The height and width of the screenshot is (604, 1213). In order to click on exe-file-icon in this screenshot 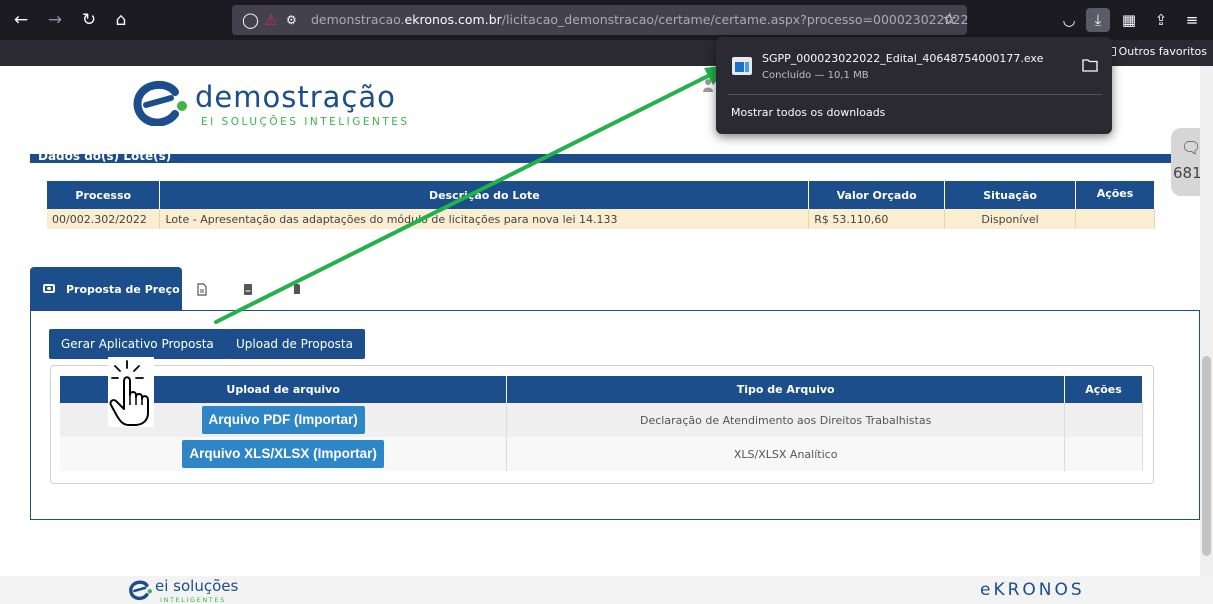, I will do `click(742, 66)`.